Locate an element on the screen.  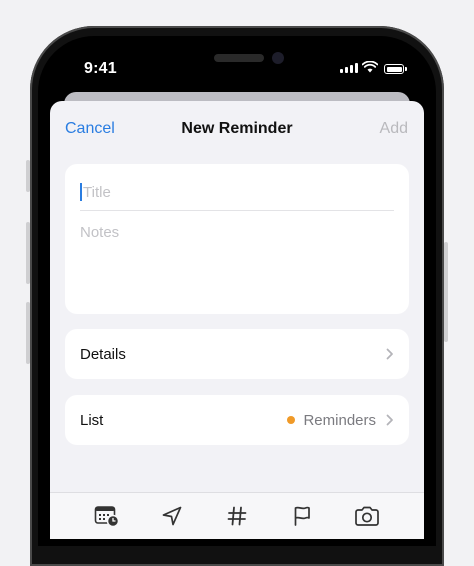
notes-field-container is located at coordinates (237, 235).